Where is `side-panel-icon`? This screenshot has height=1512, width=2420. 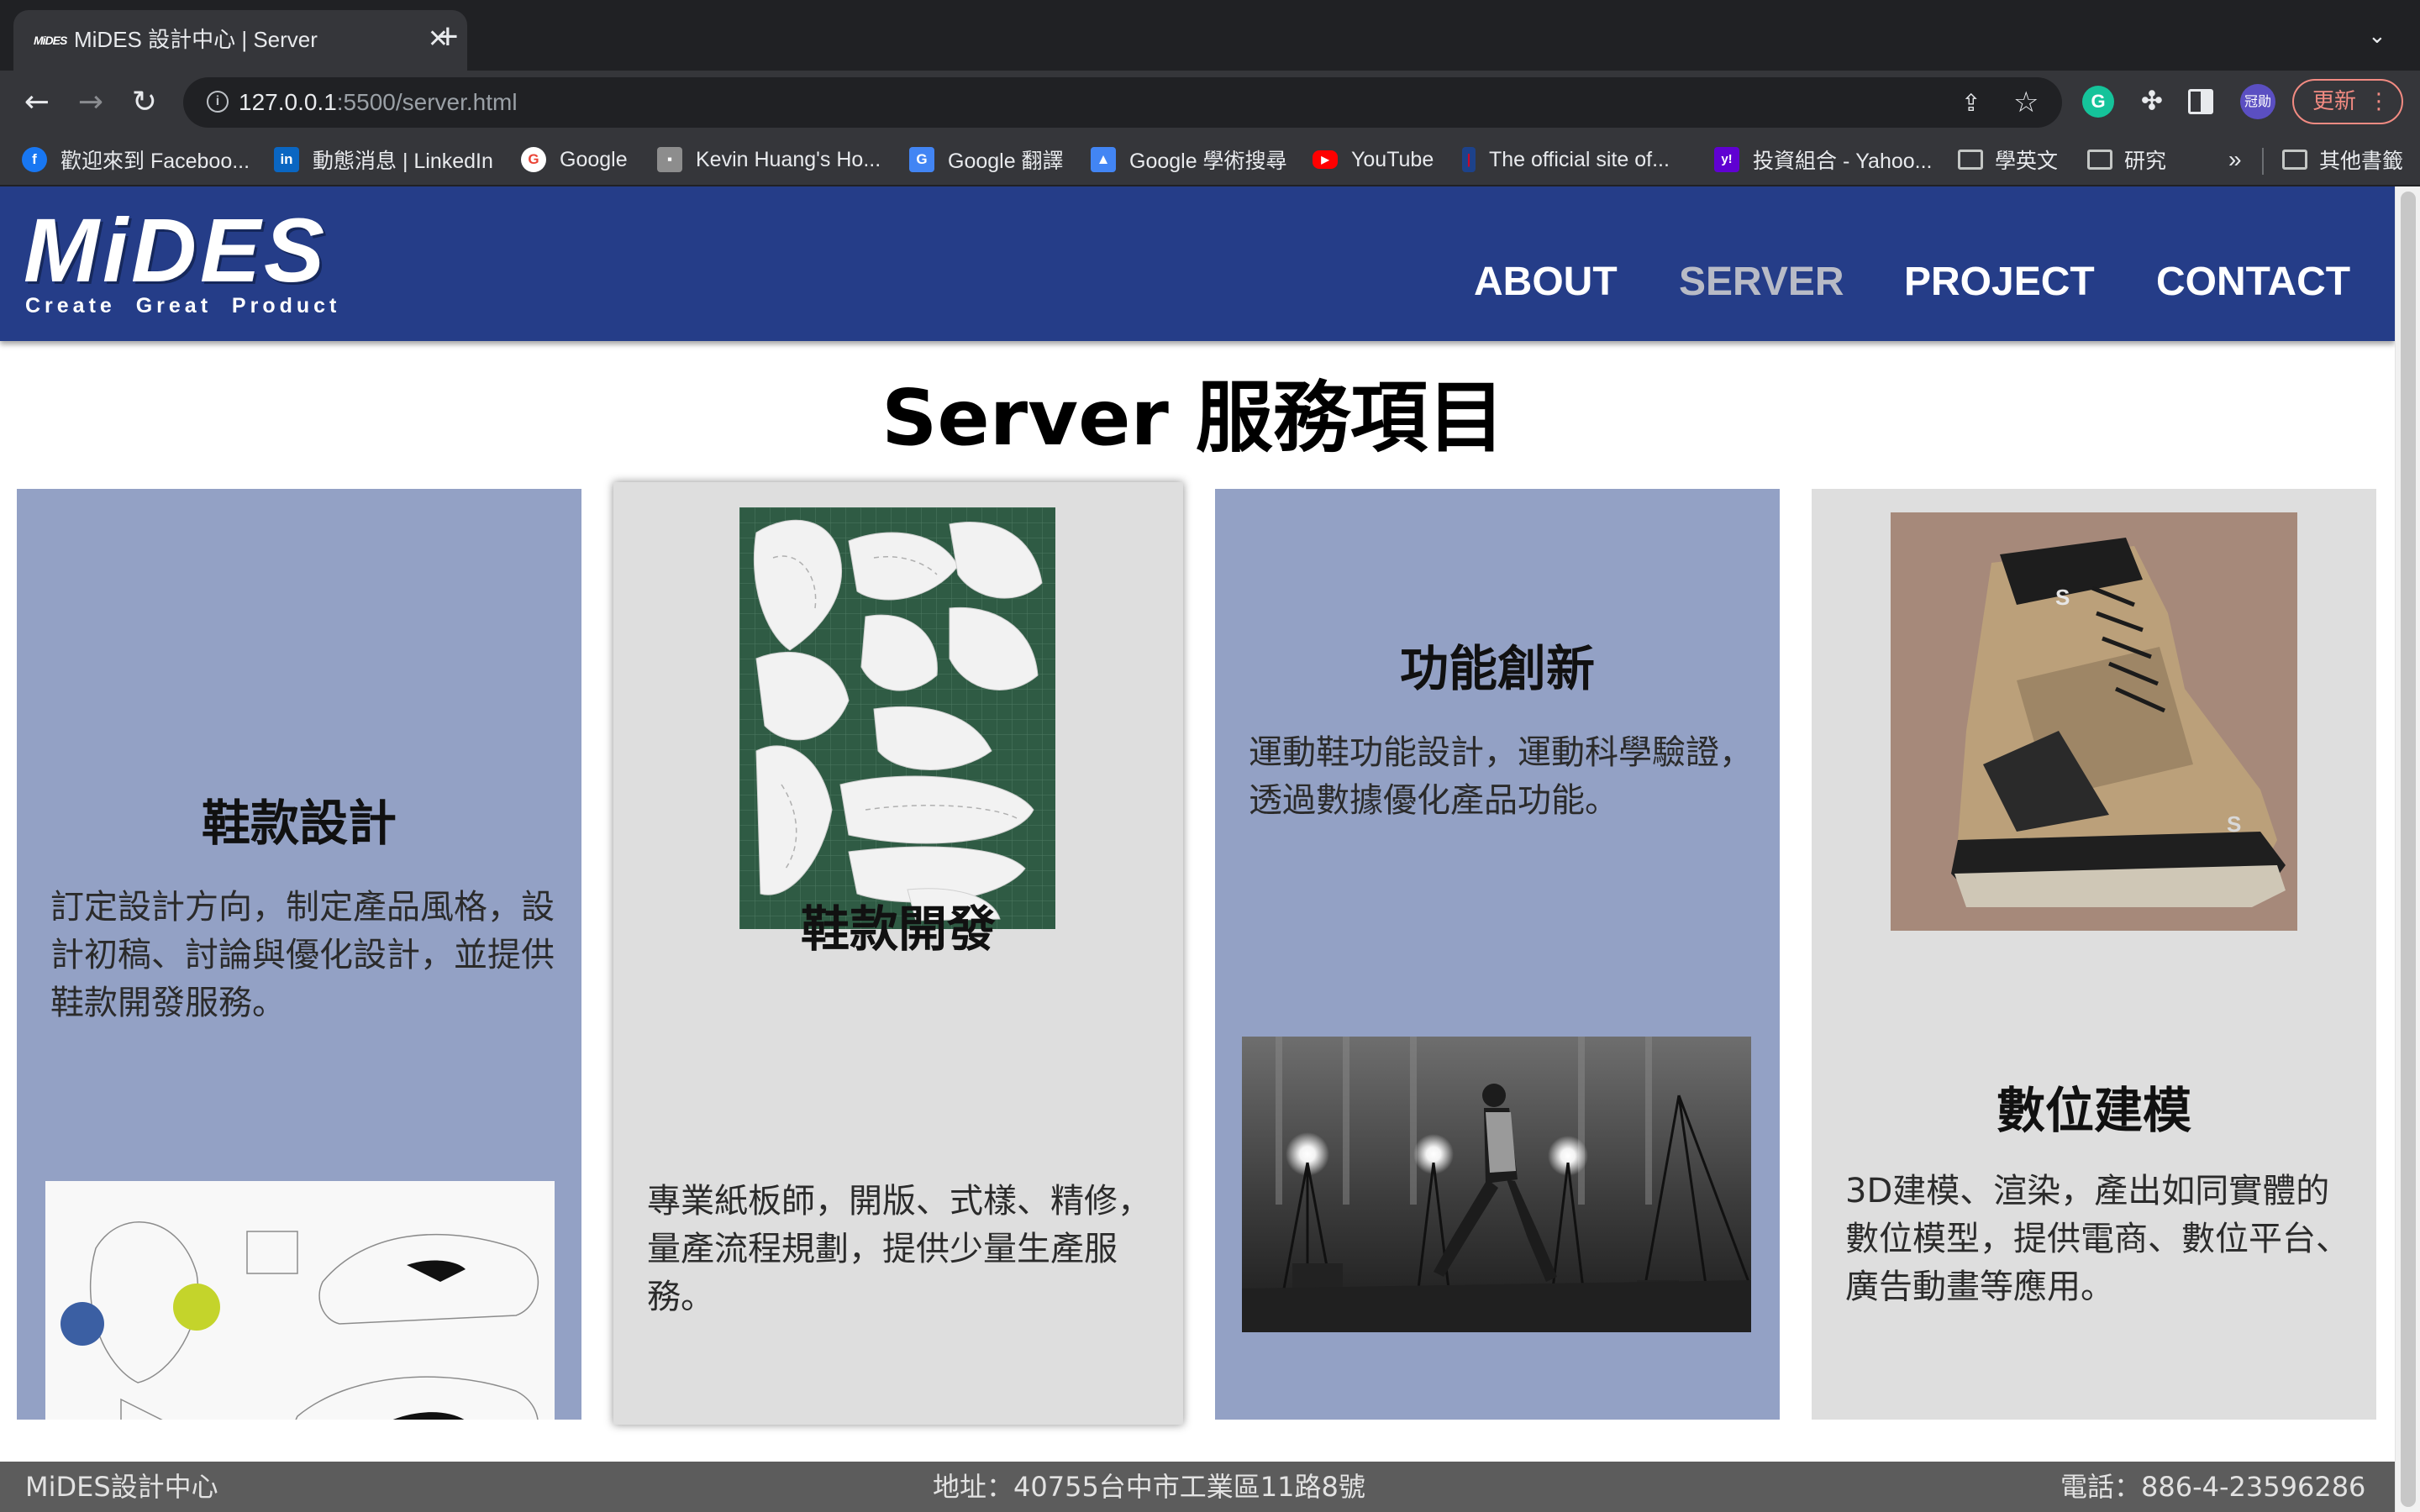
side-panel-icon is located at coordinates (2201, 101).